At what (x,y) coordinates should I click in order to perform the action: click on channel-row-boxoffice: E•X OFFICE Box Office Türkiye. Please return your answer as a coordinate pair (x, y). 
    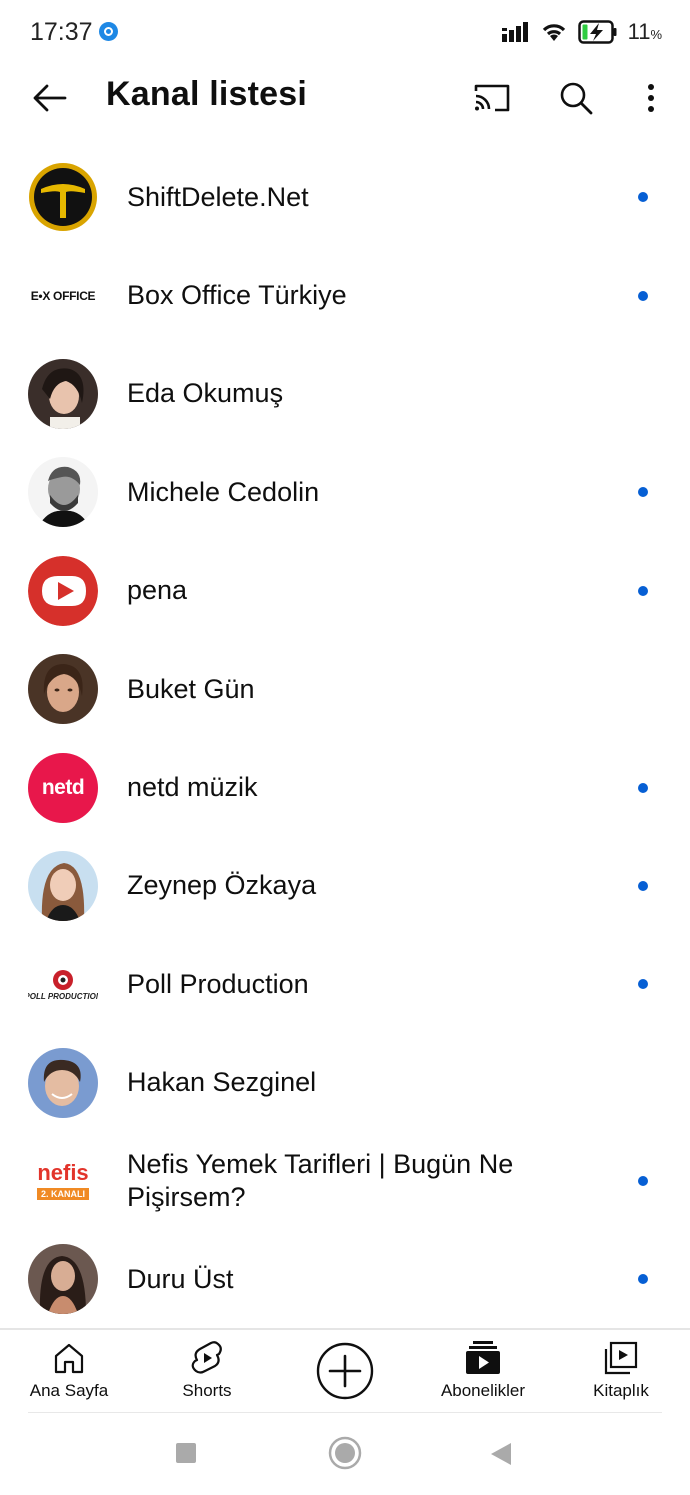
    Looking at the image, I should click on (345, 295).